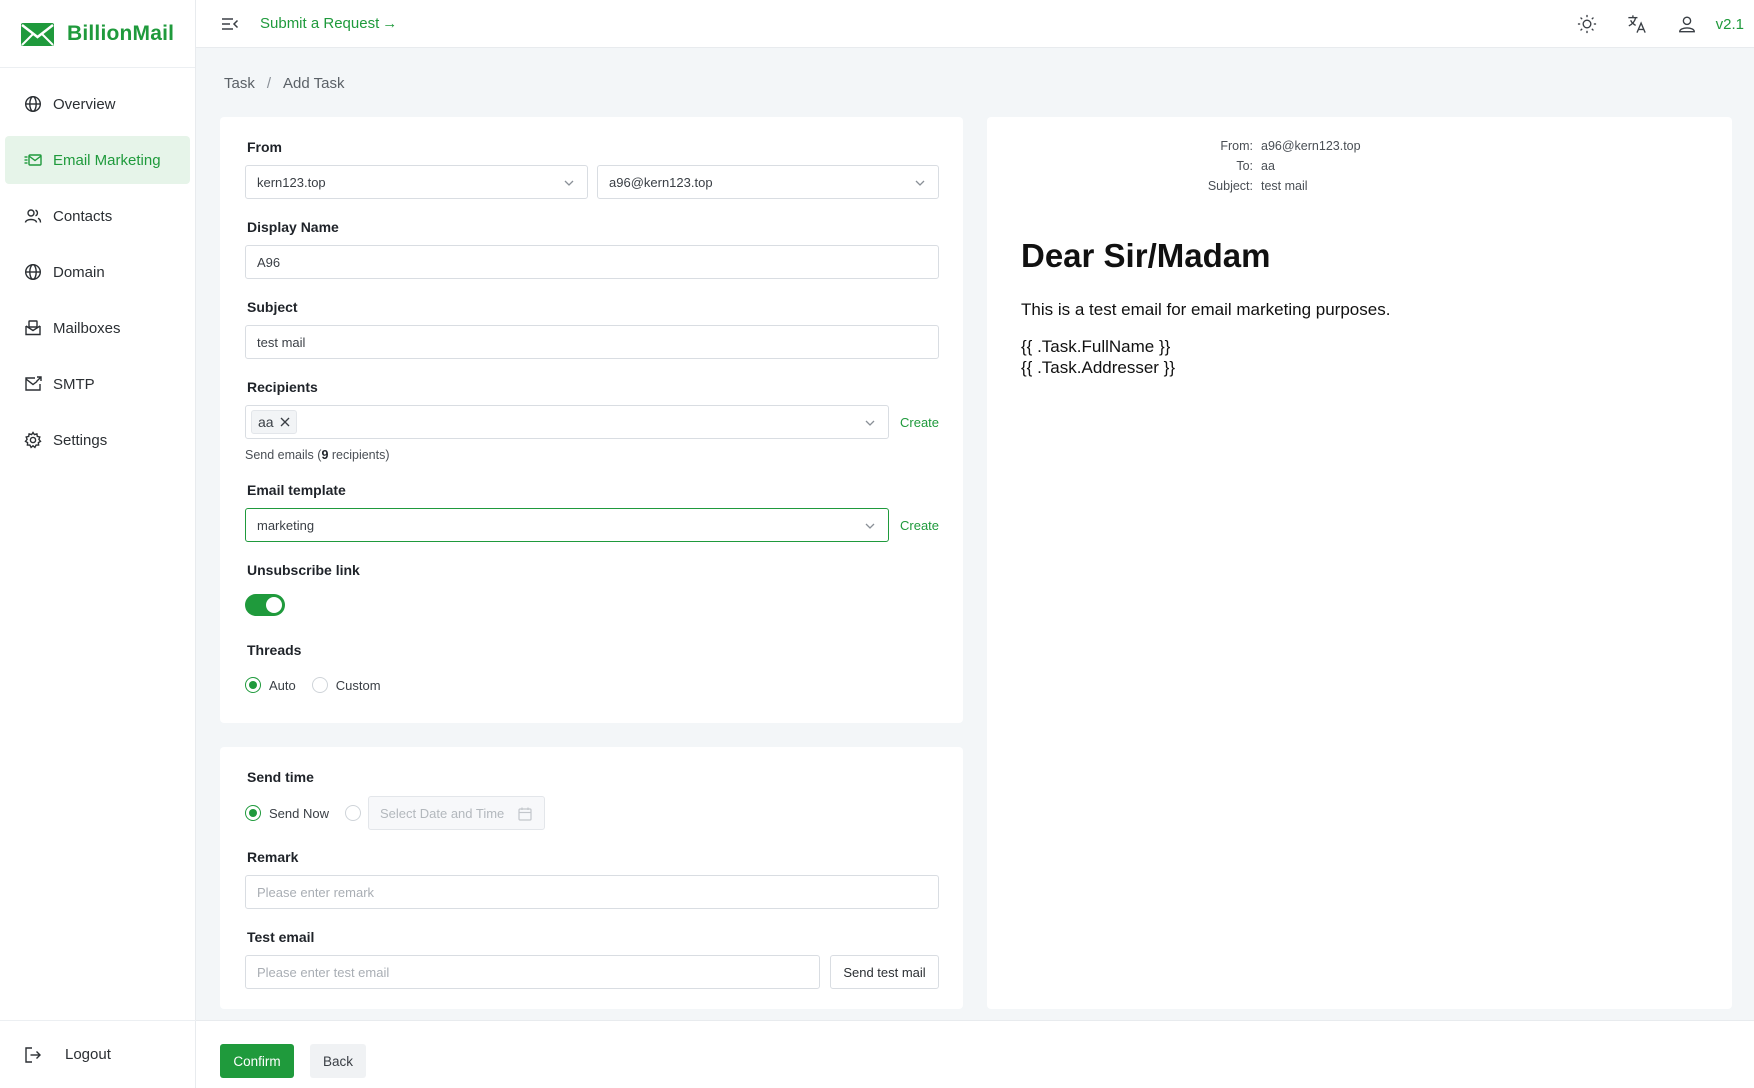 The image size is (1754, 1088). I want to click on threads-label: Threads, so click(274, 650).